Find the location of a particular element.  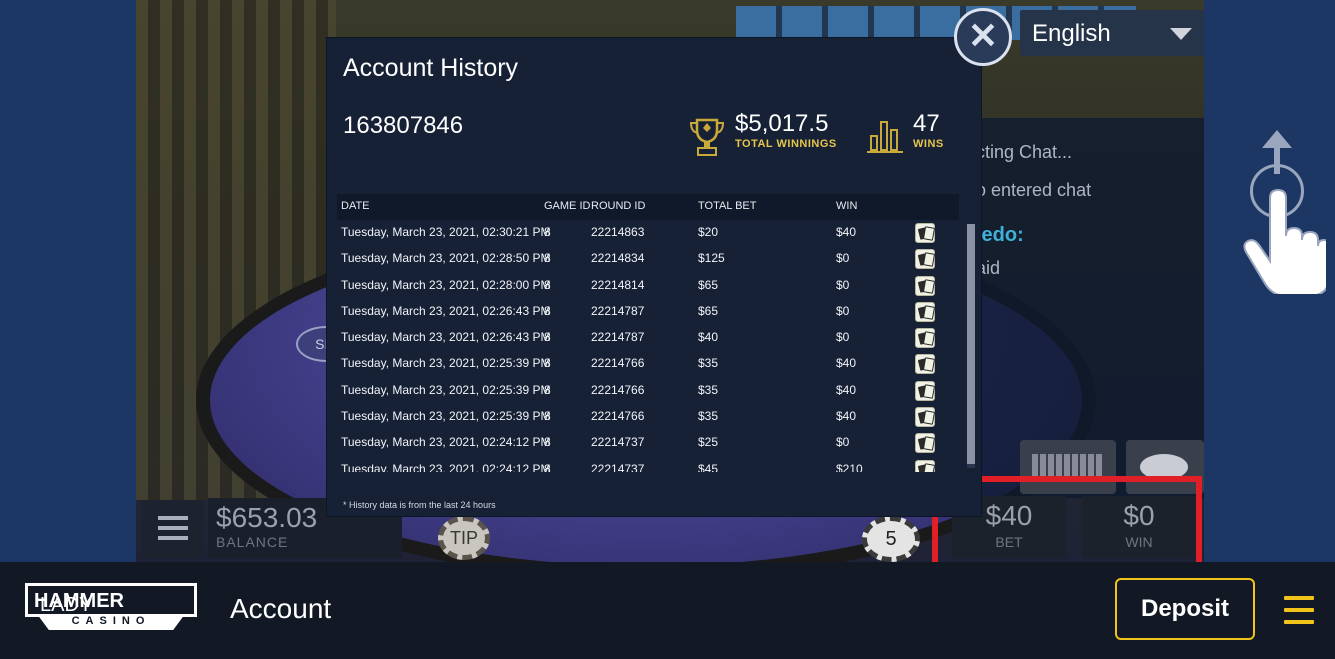

wins-label: WINS is located at coordinates (928, 144).